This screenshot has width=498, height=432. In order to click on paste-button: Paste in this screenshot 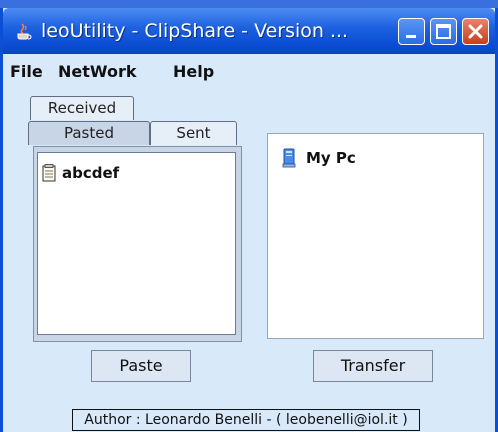, I will do `click(141, 366)`.